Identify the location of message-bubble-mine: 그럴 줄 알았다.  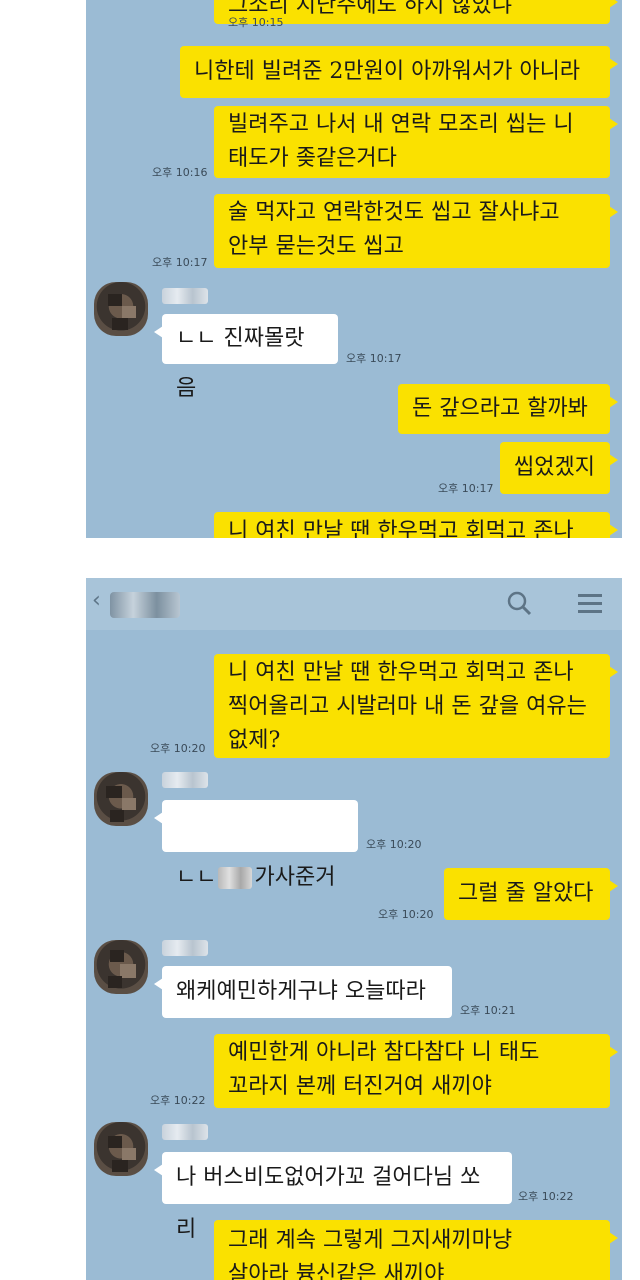
(531, 894).